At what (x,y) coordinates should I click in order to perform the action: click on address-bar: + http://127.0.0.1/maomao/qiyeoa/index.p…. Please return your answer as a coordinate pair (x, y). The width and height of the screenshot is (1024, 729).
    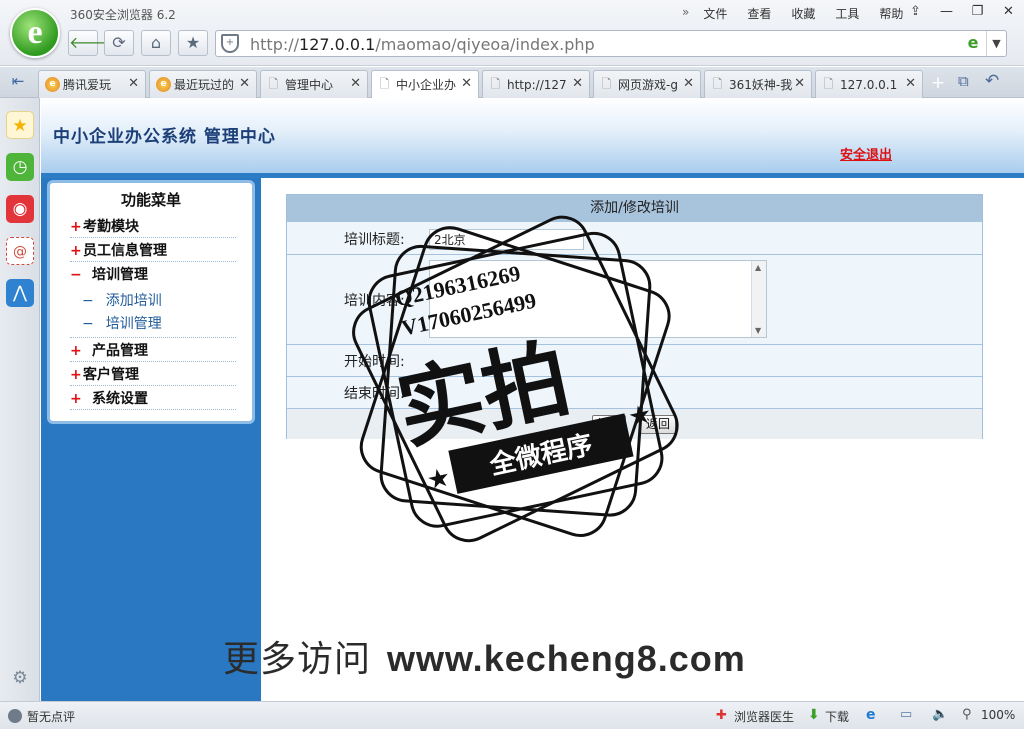
    Looking at the image, I should click on (611, 43).